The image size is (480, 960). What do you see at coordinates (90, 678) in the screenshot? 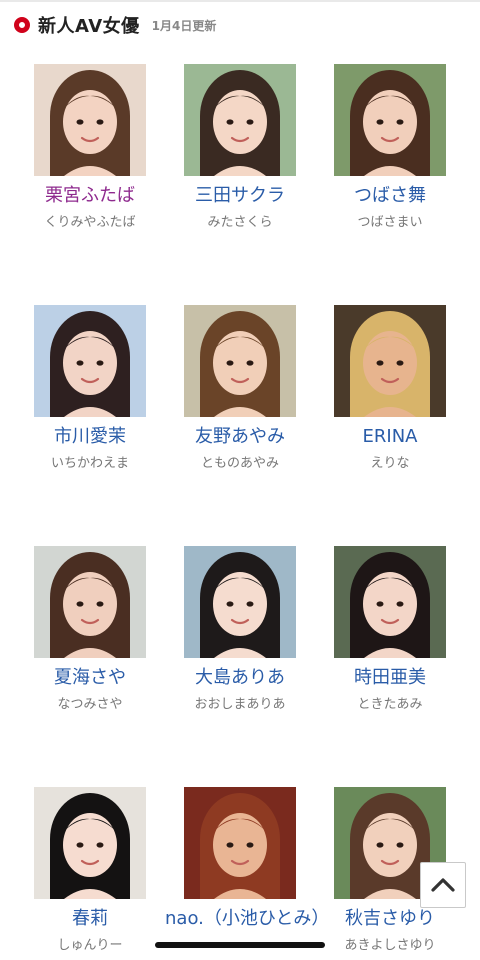
I see `actress-name-link: 夏海さや` at bounding box center [90, 678].